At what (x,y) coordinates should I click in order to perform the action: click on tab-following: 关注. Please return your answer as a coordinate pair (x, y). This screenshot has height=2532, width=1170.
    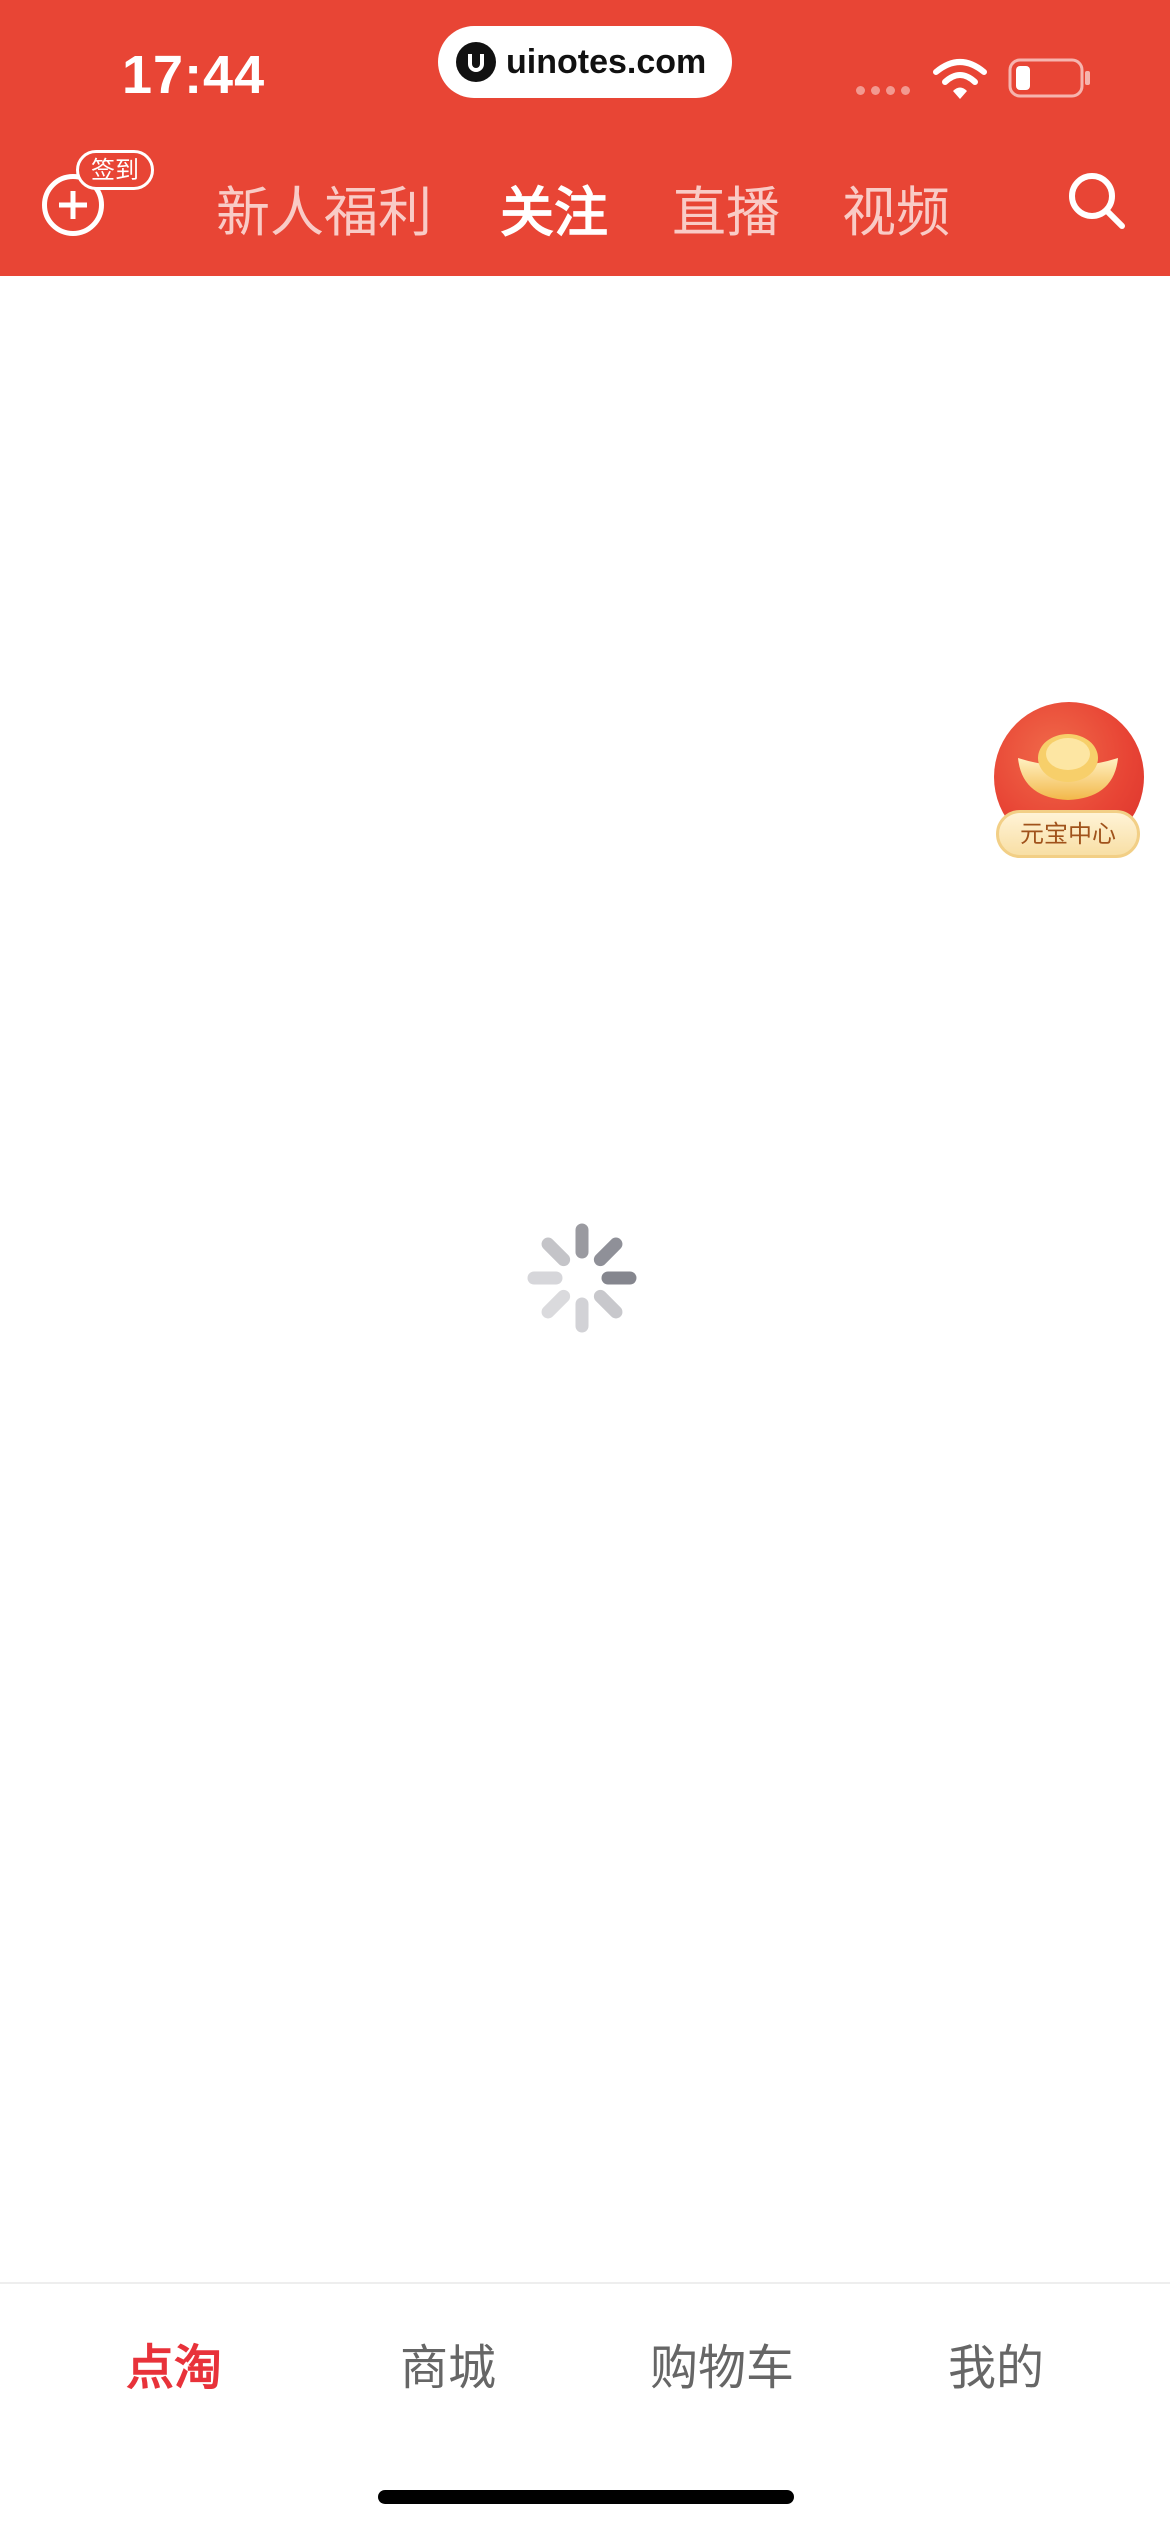
    Looking at the image, I should click on (554, 207).